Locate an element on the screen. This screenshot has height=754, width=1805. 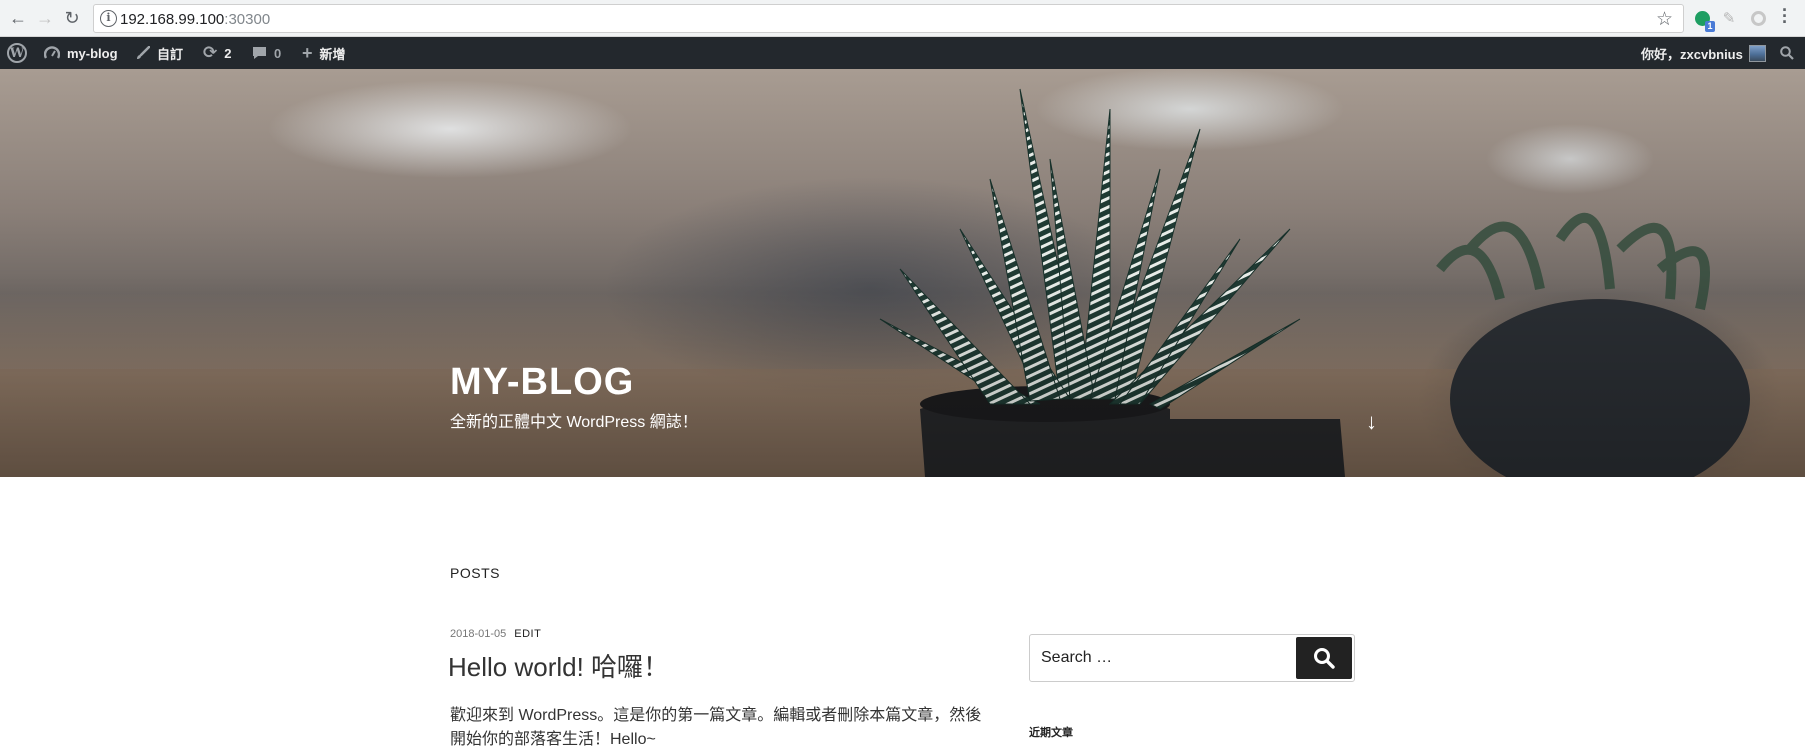
admin-customize: 自訂 is located at coordinates (159, 53).